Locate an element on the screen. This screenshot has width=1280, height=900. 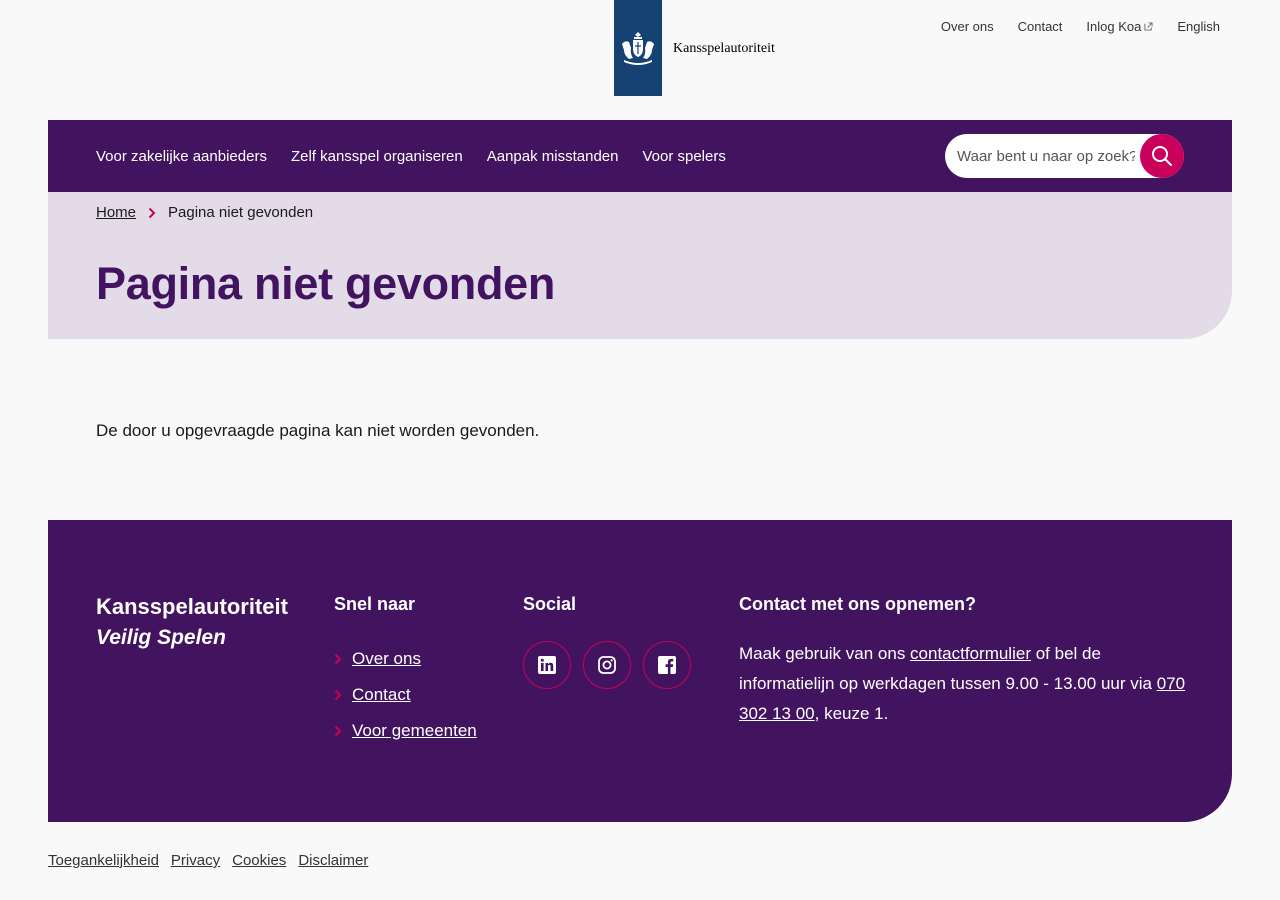
footer-link-voor-gemeenten: Voor gemeenten is located at coordinates (405, 731).